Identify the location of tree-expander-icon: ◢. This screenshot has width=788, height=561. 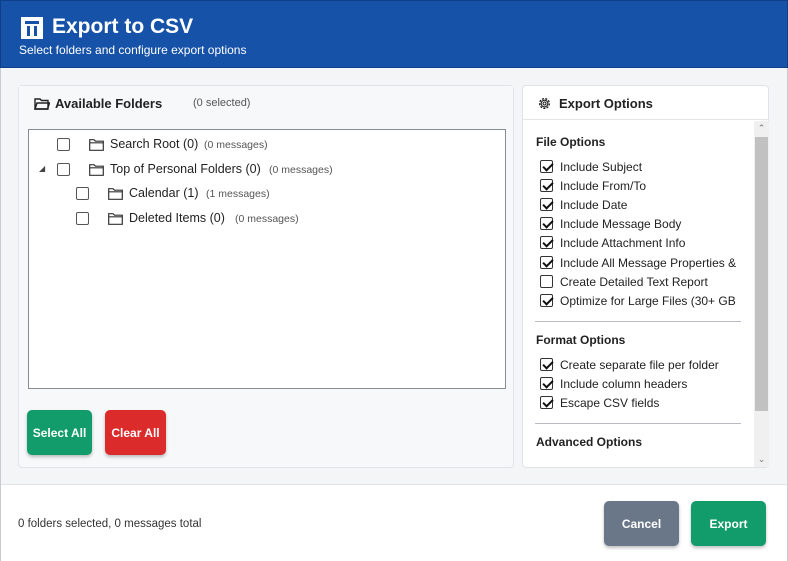
(42, 168).